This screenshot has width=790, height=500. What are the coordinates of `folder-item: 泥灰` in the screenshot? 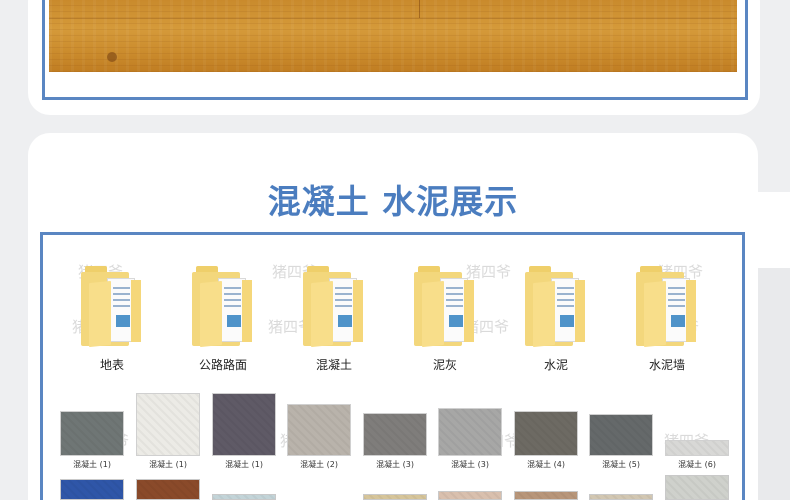 It's located at (445, 319).